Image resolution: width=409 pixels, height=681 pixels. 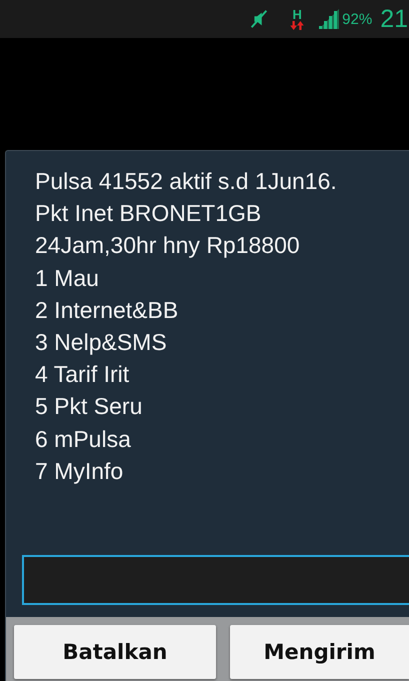 I want to click on message-line: 2 Internet&BB, so click(x=107, y=310).